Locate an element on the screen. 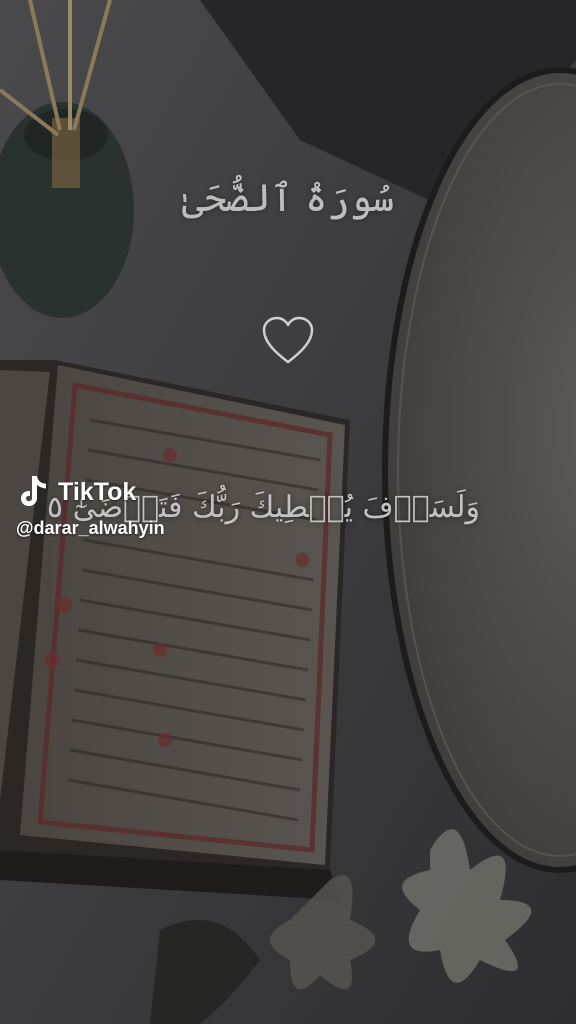 This screenshot has width=576, height=1024. tiktok-logo-icon is located at coordinates (34, 492).